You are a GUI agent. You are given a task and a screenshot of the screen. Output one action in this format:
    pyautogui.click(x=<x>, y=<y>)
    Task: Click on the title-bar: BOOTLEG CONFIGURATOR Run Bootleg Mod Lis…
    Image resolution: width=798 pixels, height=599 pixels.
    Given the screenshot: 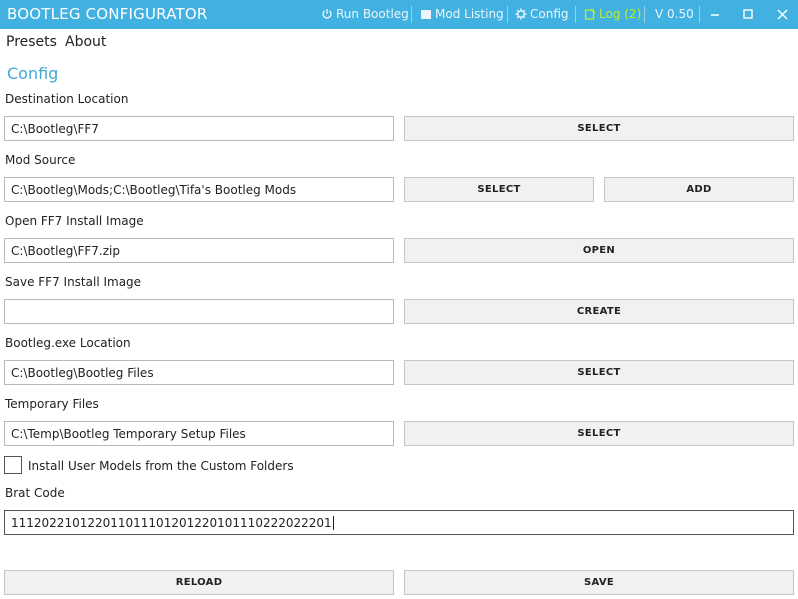 What is the action you would take?
    pyautogui.click(x=399, y=14)
    